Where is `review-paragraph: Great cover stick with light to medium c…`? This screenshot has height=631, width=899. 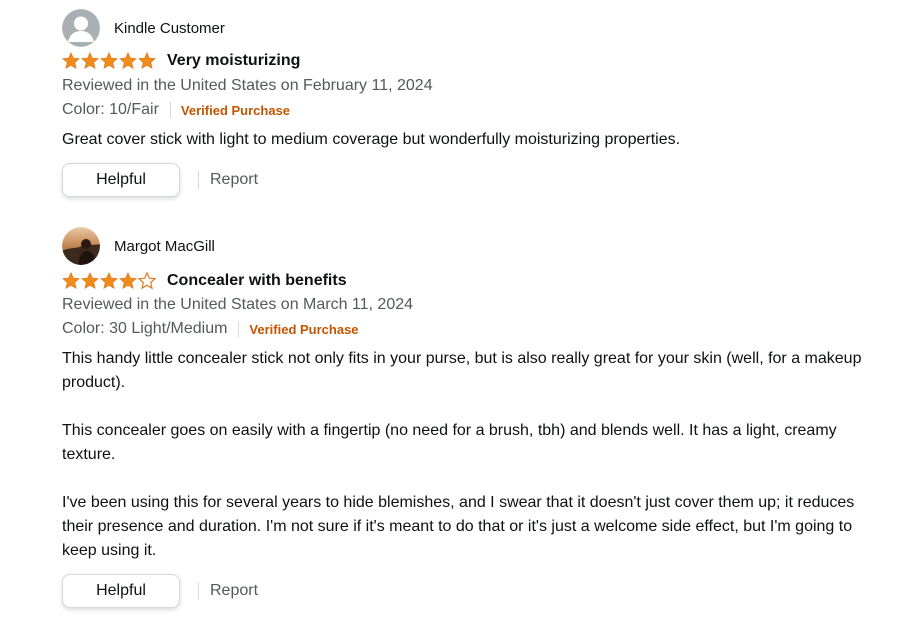
review-paragraph: Great cover stick with light to medium c… is located at coordinates (371, 139).